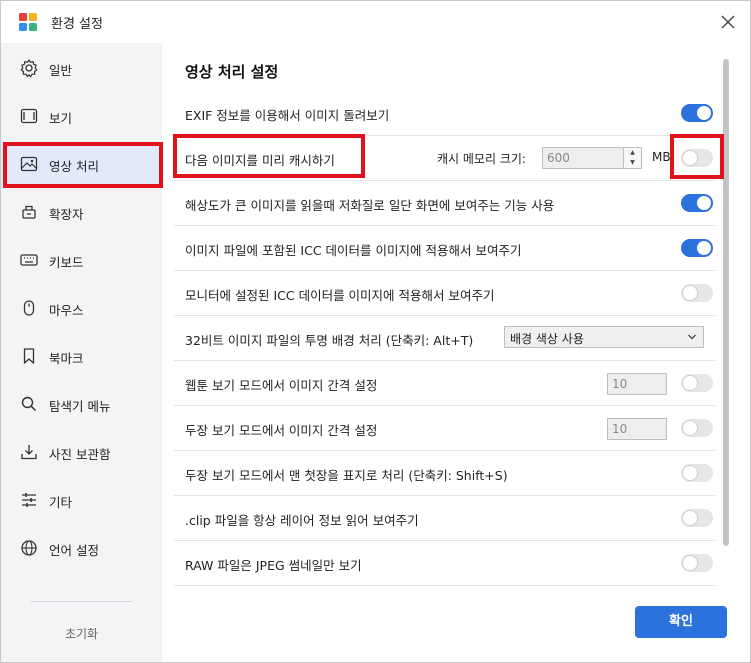  I want to click on setting-label: 32비트 이미지 파일의 투명 배경 처리 (단축키: Alt+T), so click(329, 340).